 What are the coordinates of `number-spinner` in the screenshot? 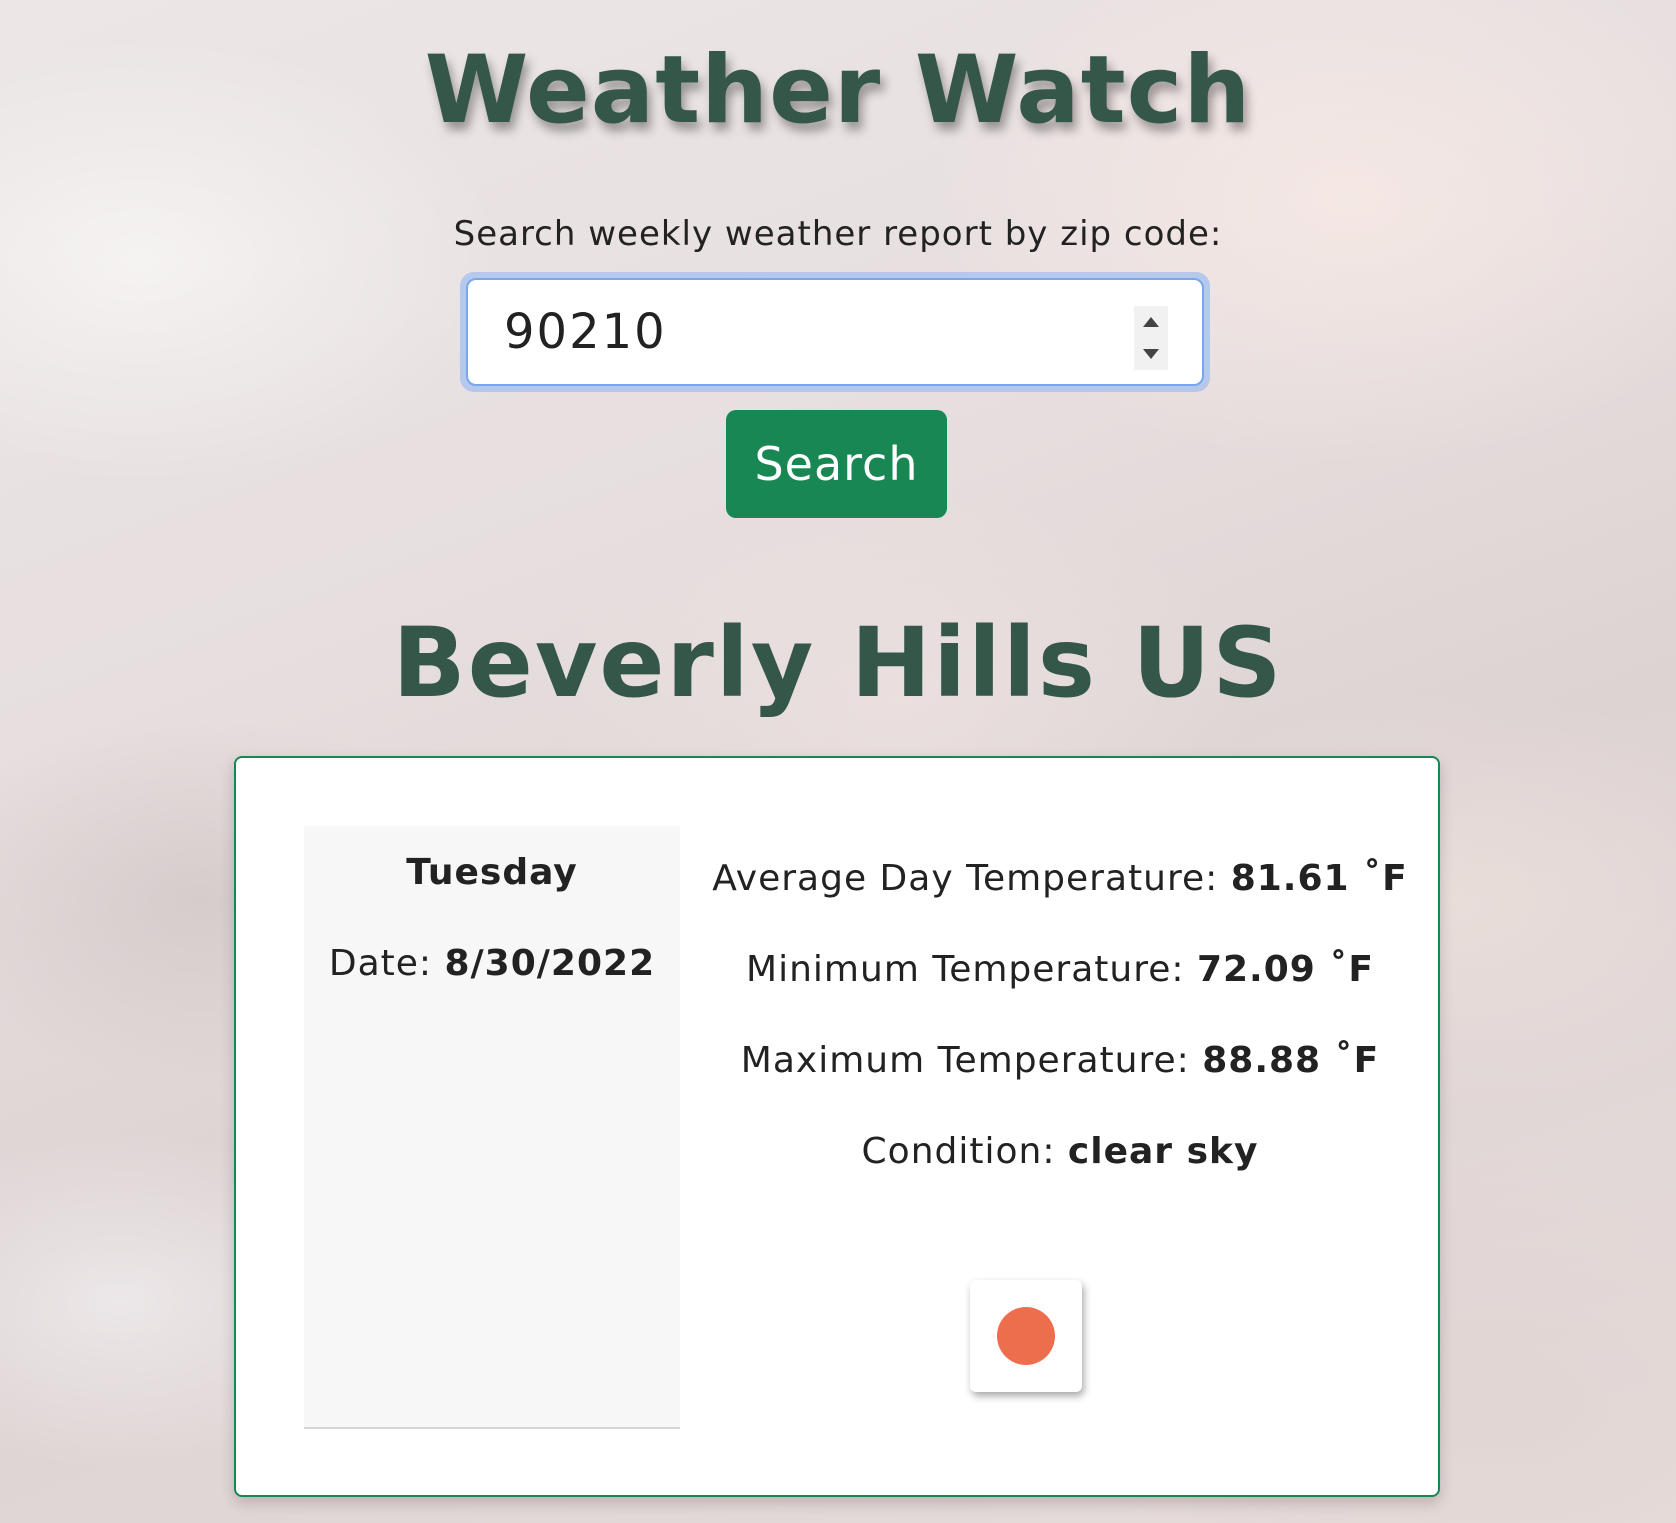 It's located at (1151, 338).